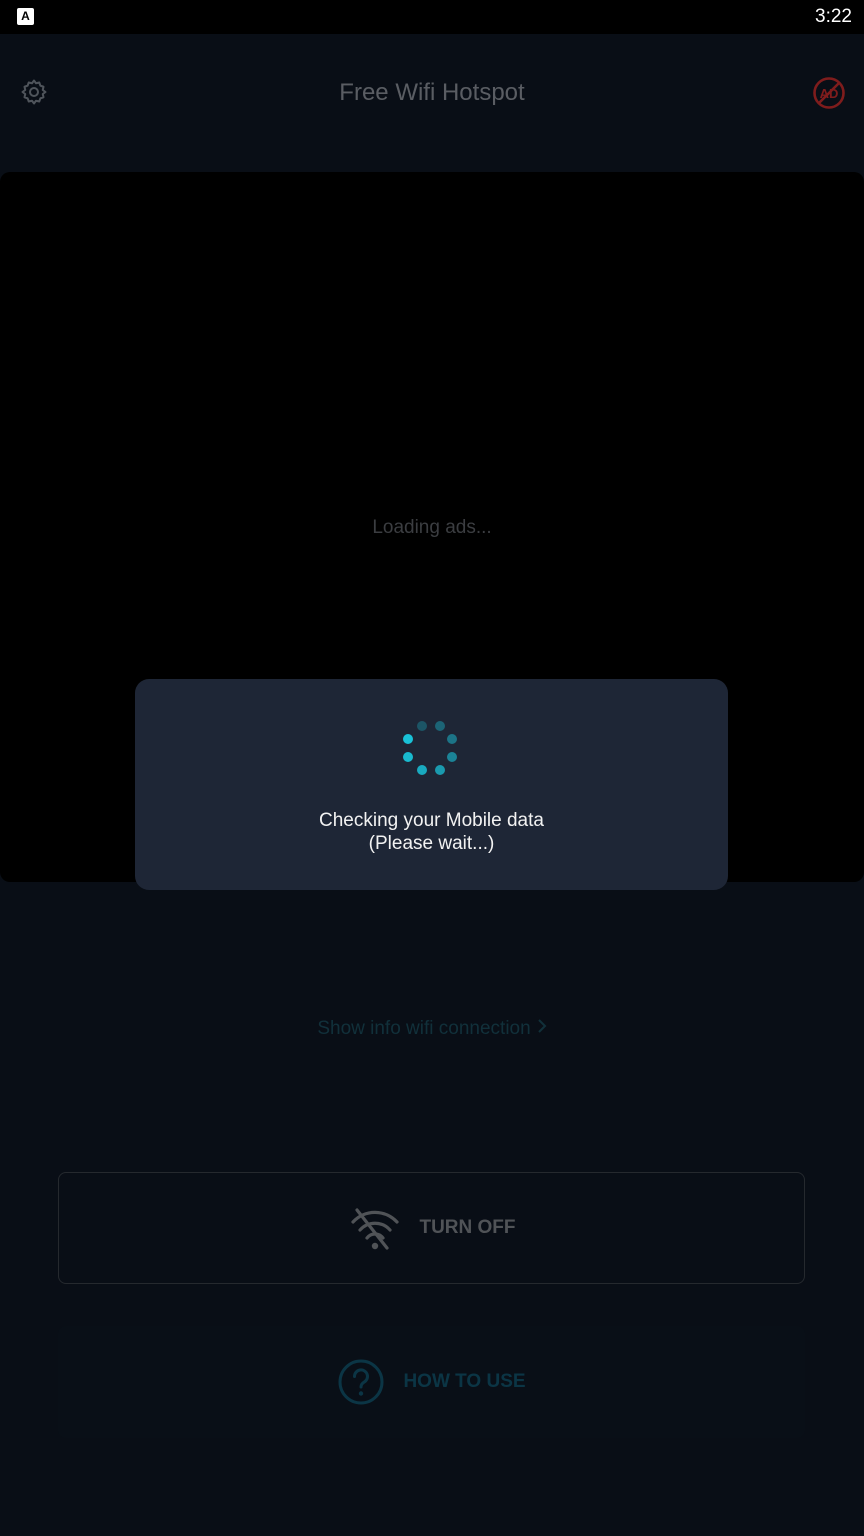 This screenshot has height=1536, width=864. What do you see at coordinates (375, 1229) in the screenshot?
I see `wifi-off-icon` at bounding box center [375, 1229].